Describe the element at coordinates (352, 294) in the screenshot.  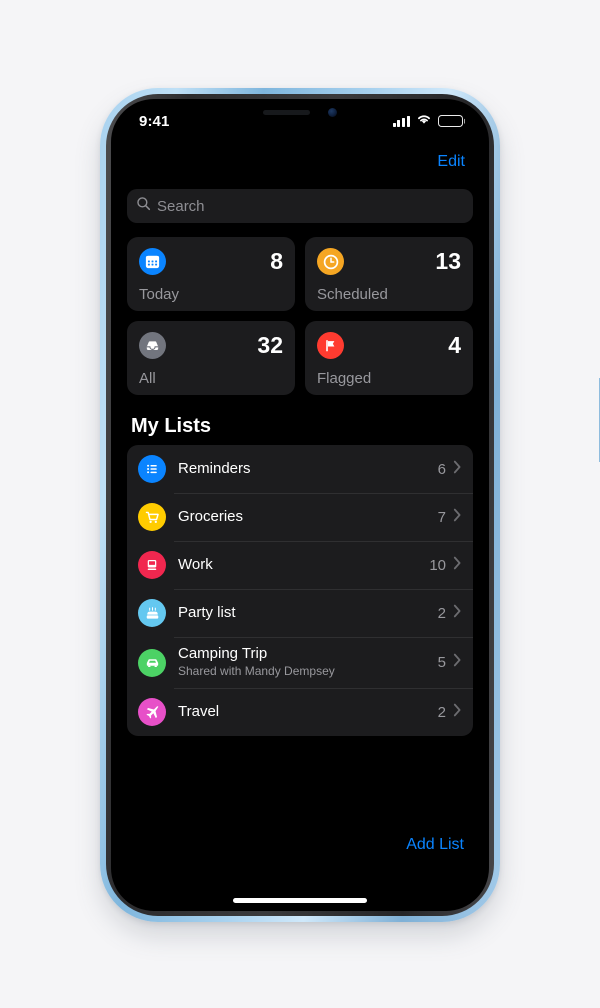
I see `summary-label: Scheduled` at that location.